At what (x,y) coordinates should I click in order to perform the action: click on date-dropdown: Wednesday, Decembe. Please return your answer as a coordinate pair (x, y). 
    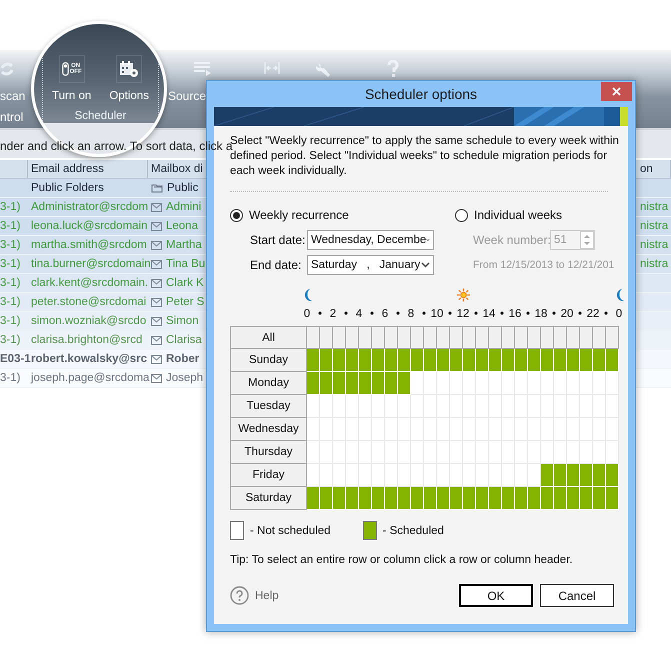
    Looking at the image, I should click on (370, 240).